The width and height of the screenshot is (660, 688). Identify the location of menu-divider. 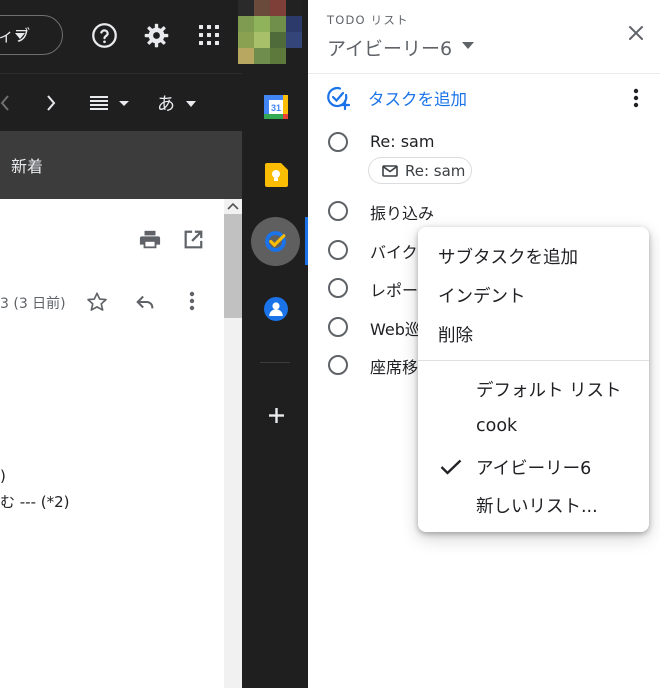
(533, 360).